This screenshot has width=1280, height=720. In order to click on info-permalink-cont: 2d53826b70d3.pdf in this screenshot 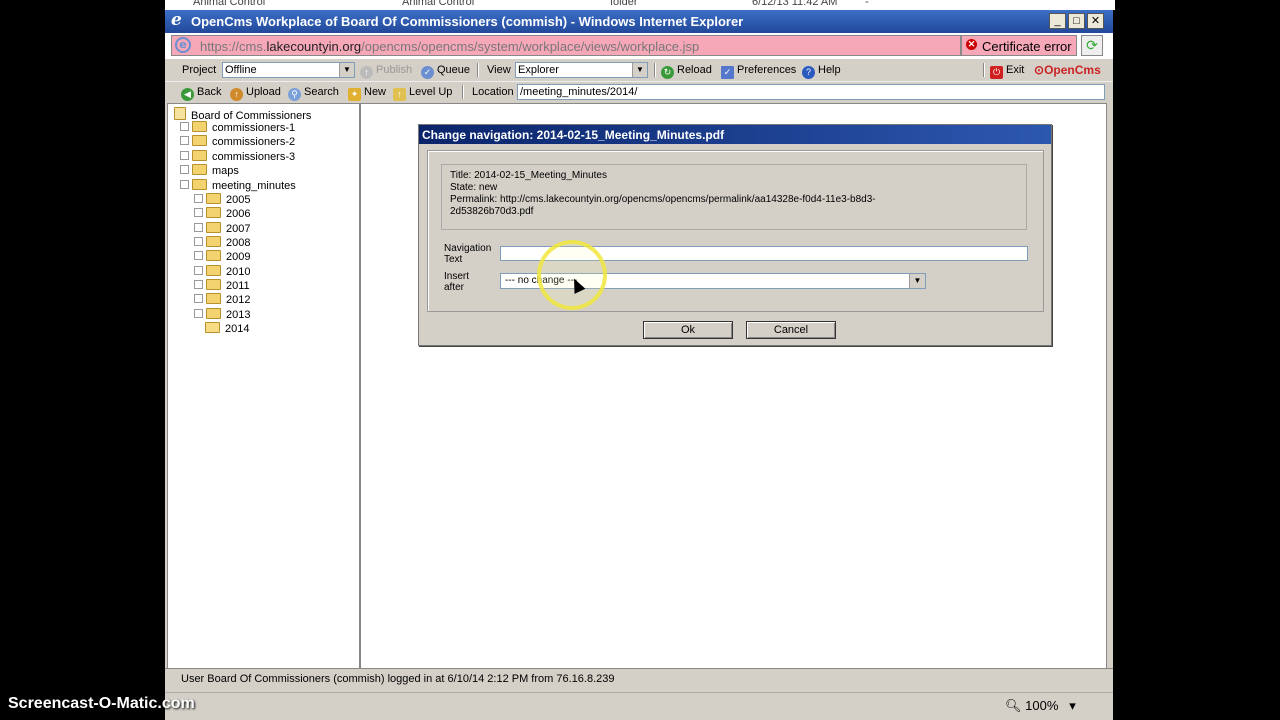, I will do `click(492, 211)`.